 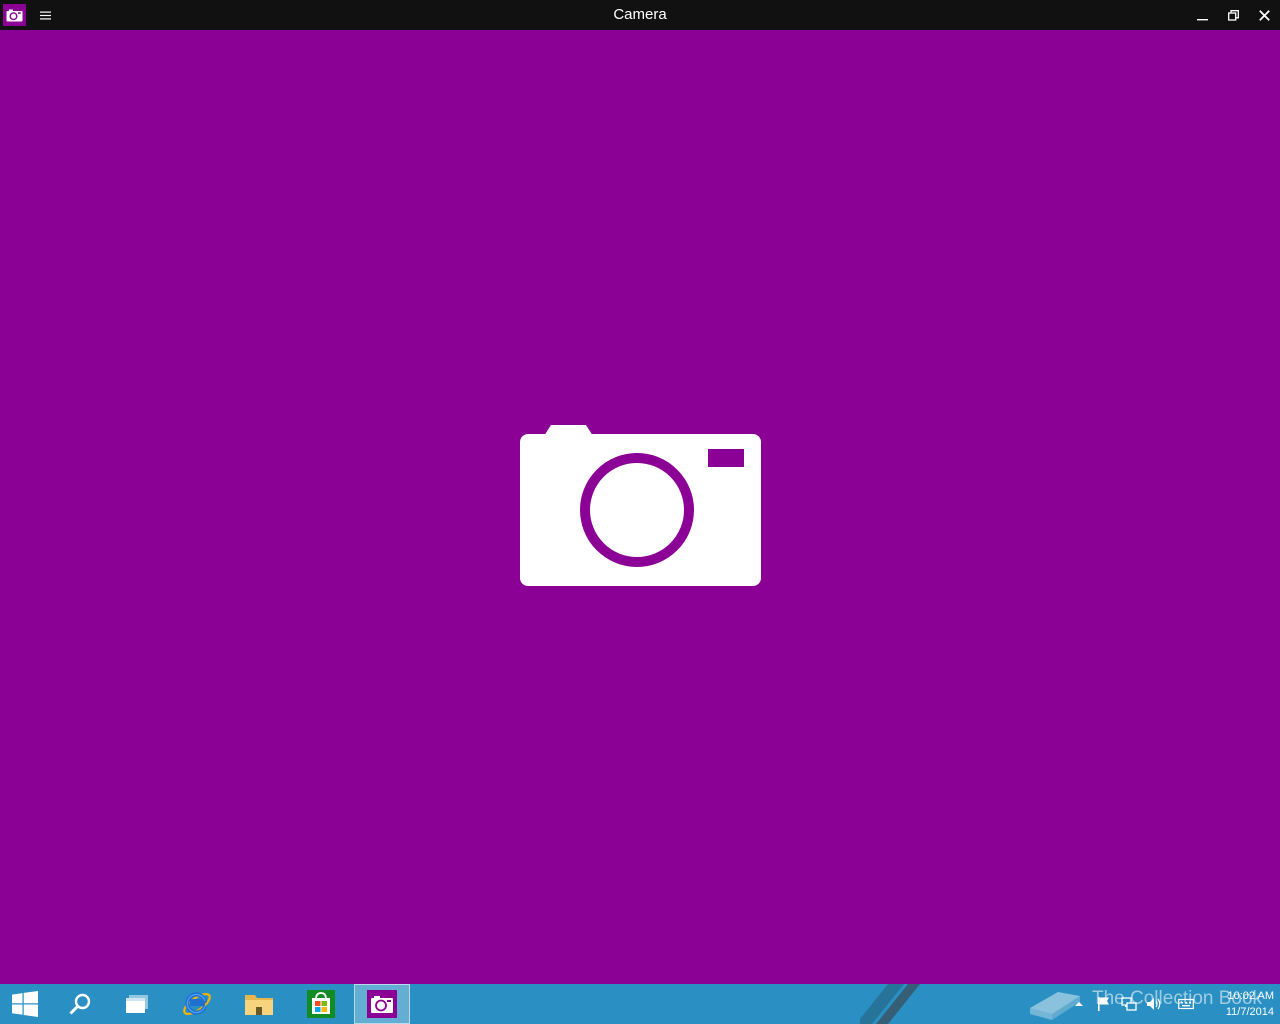 What do you see at coordinates (1235, 1004) in the screenshot?
I see `clock: 10:02 AM 11/7/2014` at bounding box center [1235, 1004].